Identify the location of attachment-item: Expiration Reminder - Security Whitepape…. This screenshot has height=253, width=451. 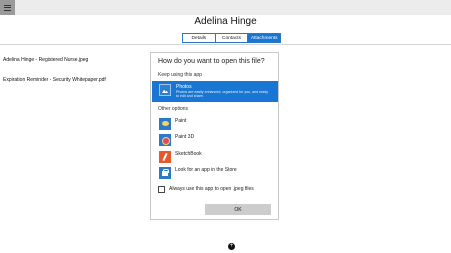
(54, 80).